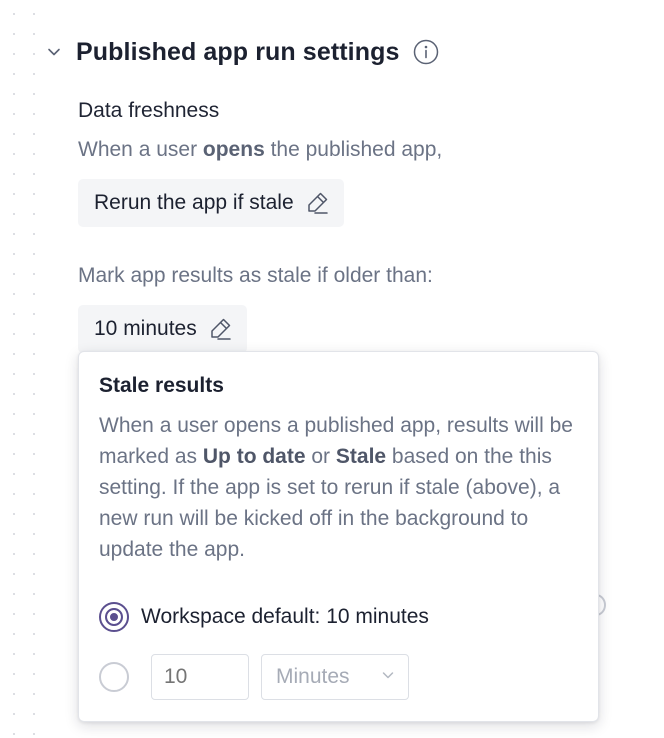 The height and width of the screenshot is (738, 664). What do you see at coordinates (361, 456) in the screenshot?
I see `popover-body-bold: Stale` at bounding box center [361, 456].